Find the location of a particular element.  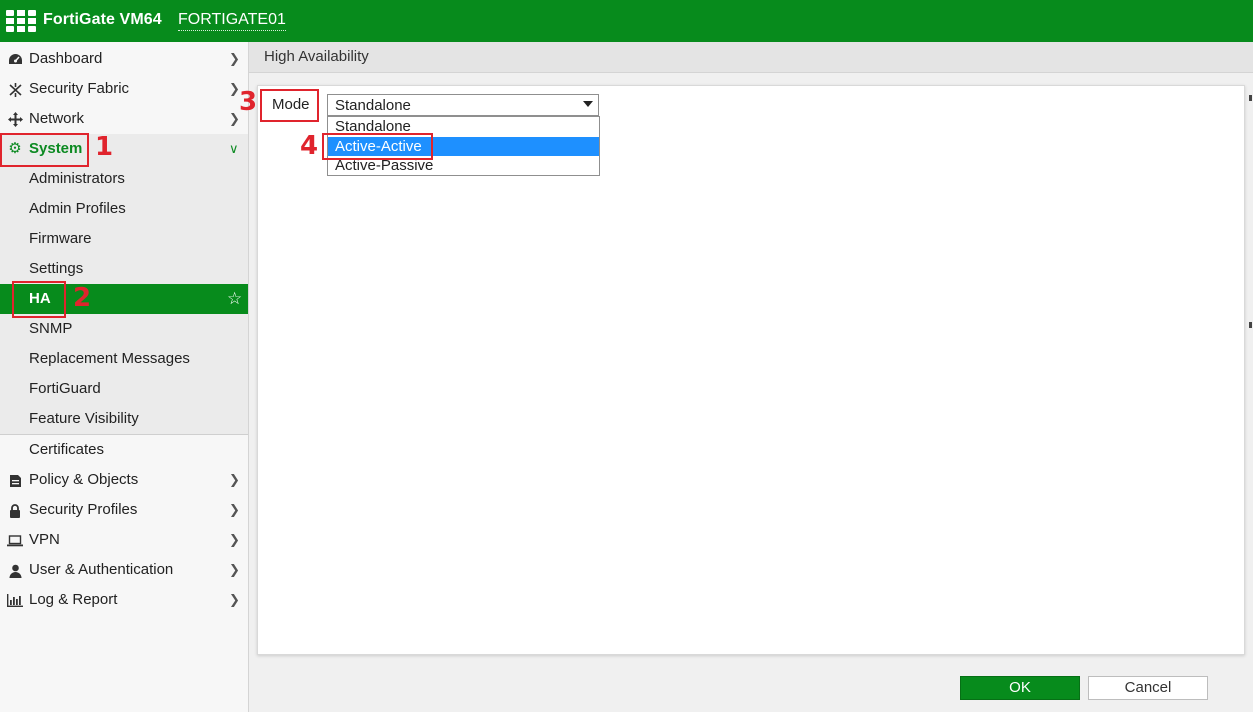

favorite-star-icon: ☆ is located at coordinates (234, 299).